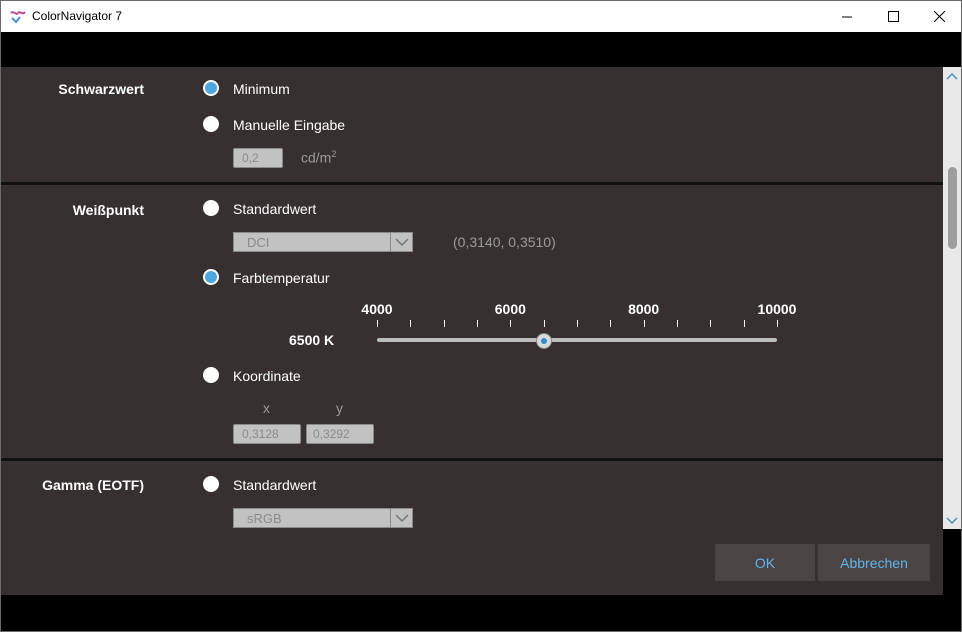 The image size is (962, 632). Describe the element at coordinates (264, 518) in the screenshot. I see `gamma-select-value: sRGB` at that location.